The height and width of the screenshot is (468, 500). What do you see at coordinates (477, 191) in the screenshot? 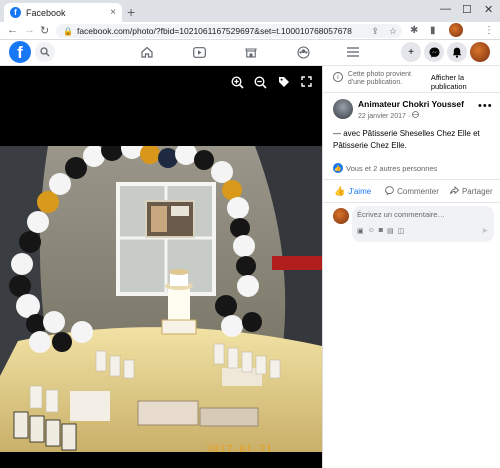
I see `share-label: Partager` at bounding box center [477, 191].